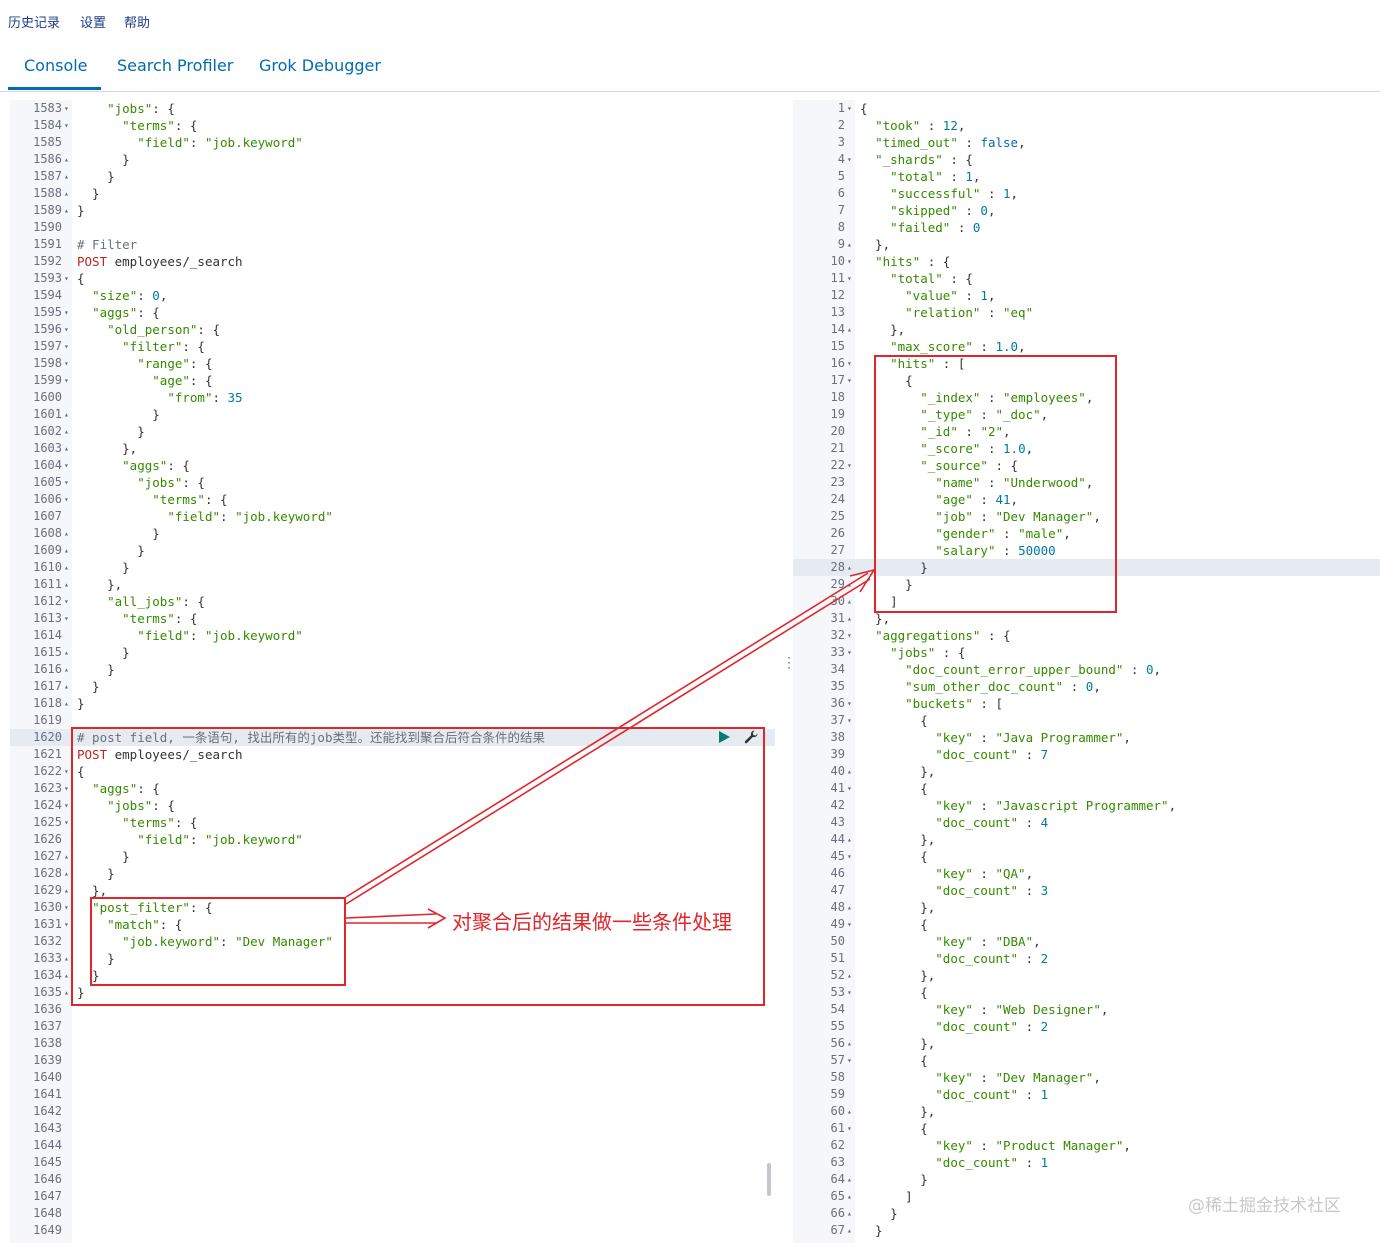  Describe the element at coordinates (789, 663) in the screenshot. I see `vertical-dots-icon: ⋮` at that location.